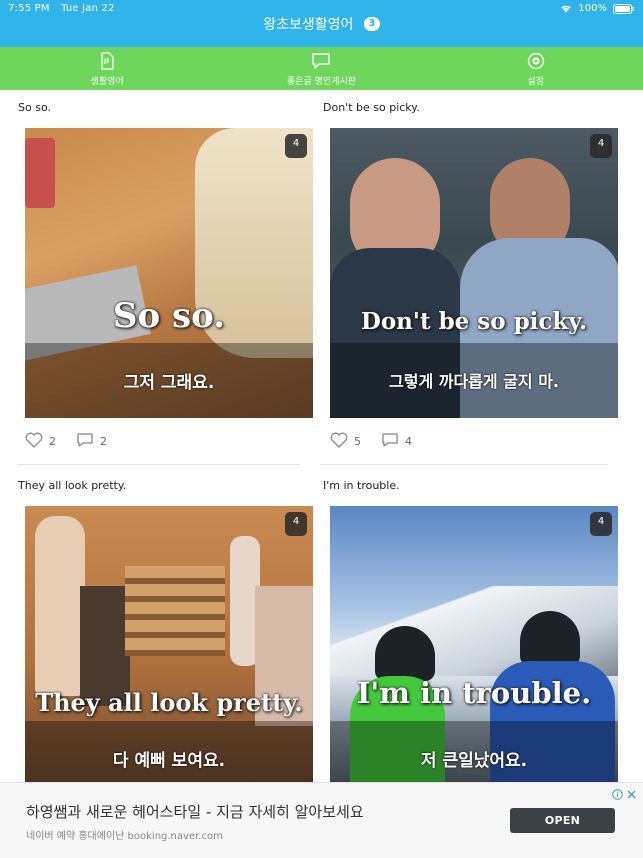 Image resolution: width=643 pixels, height=858 pixels. I want to click on image-english-text: Don't be so picky., so click(474, 321).